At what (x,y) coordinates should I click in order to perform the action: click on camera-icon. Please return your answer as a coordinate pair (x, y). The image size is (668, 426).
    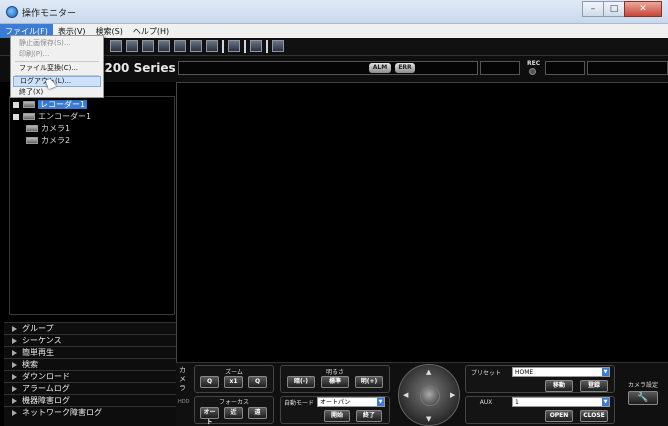
    Looking at the image, I should click on (32, 140).